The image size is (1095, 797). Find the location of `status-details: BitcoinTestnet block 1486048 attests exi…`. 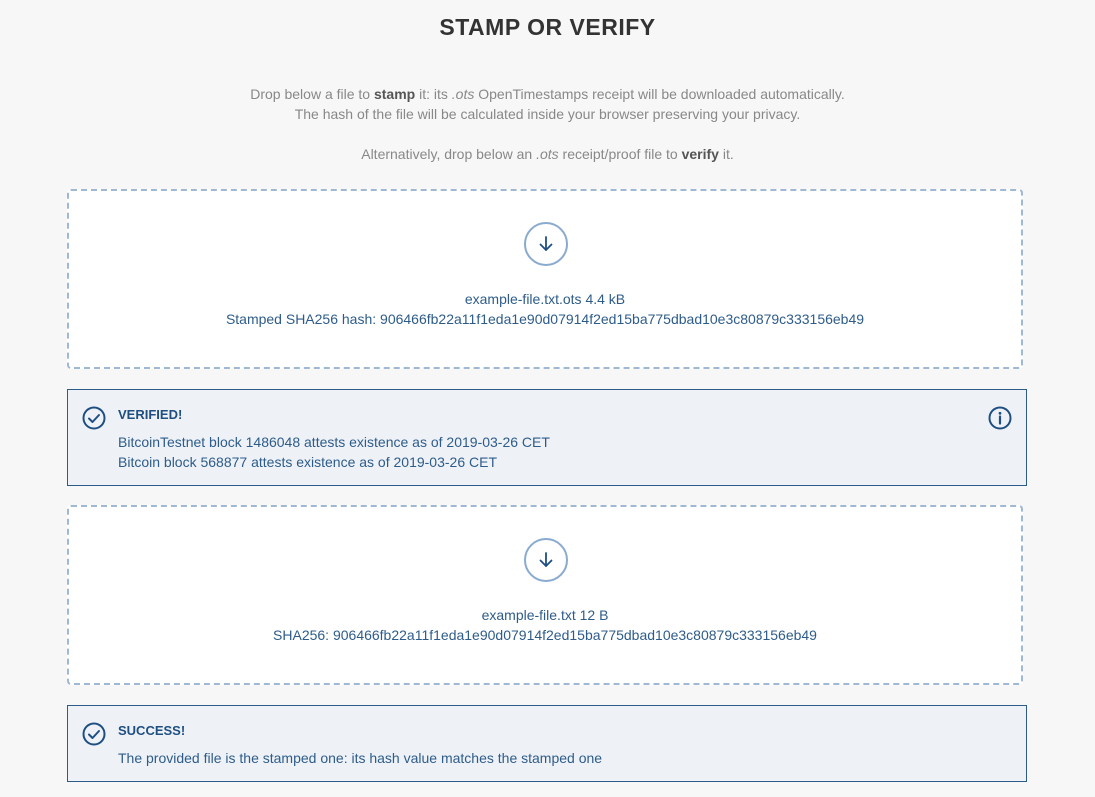

status-details: BitcoinTestnet block 1486048 attests exi… is located at coordinates (334, 452).